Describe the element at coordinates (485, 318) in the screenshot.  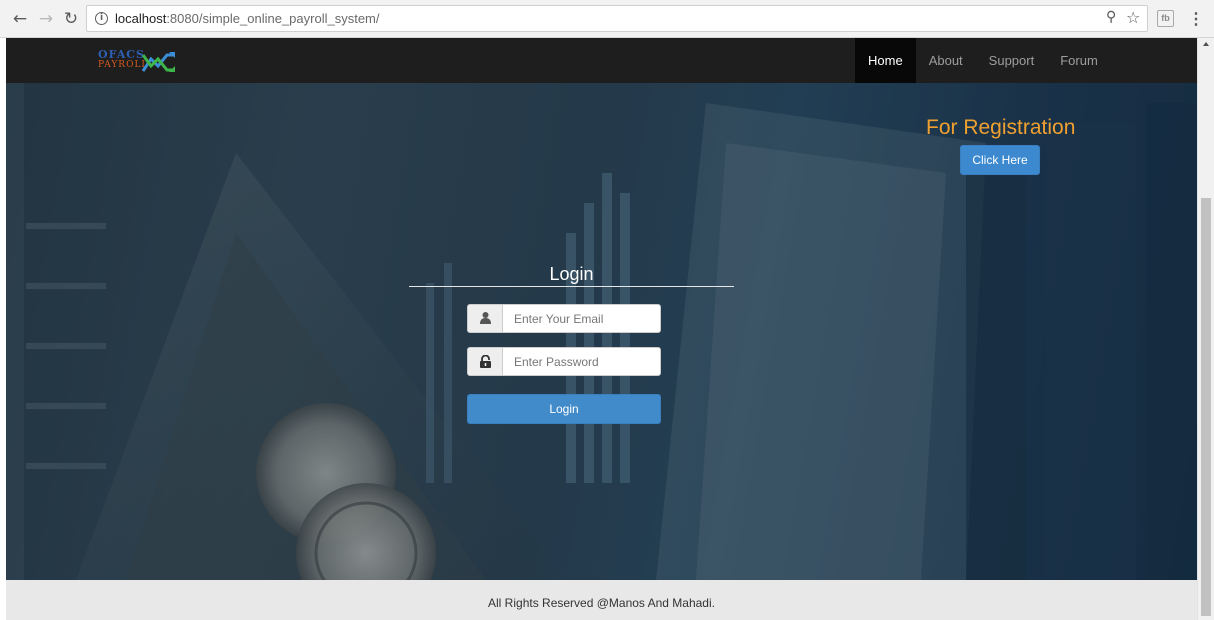
I see `user-icon` at that location.